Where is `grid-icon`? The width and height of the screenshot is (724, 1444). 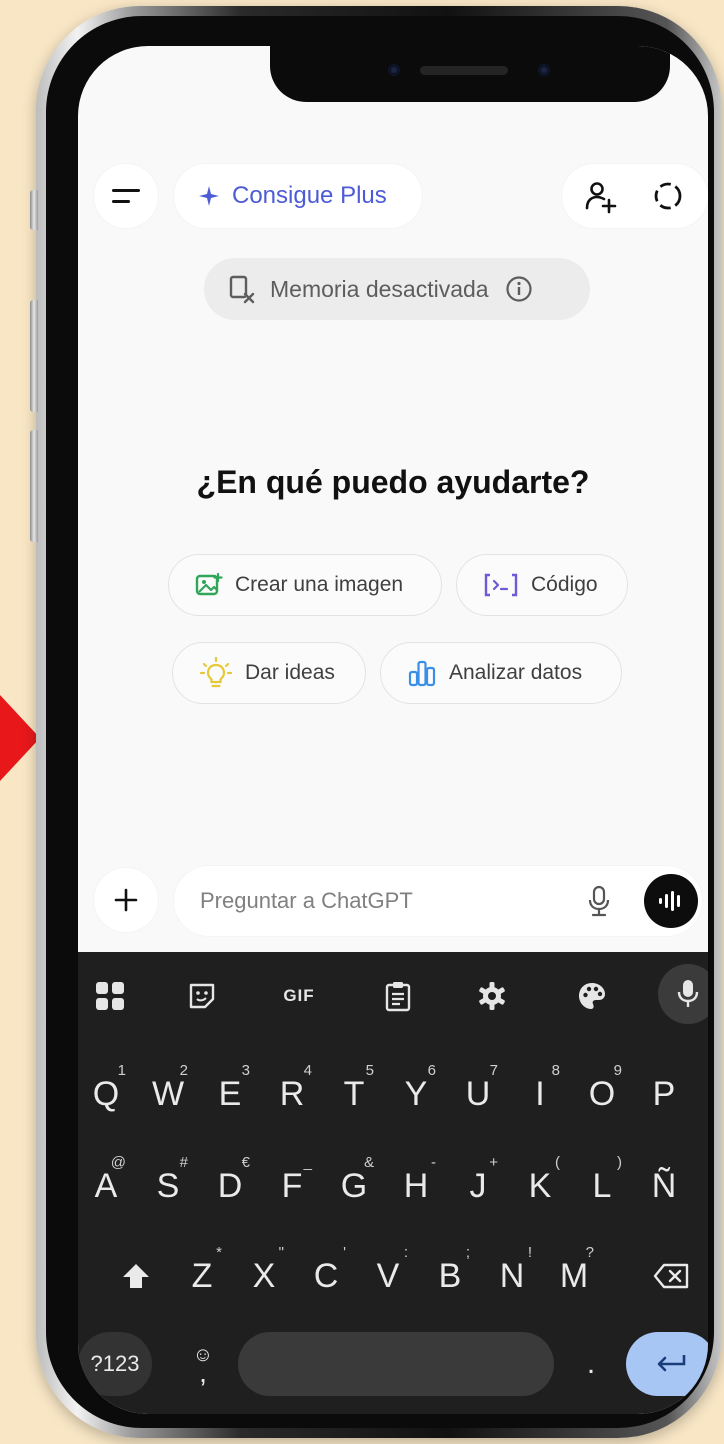 grid-icon is located at coordinates (110, 996).